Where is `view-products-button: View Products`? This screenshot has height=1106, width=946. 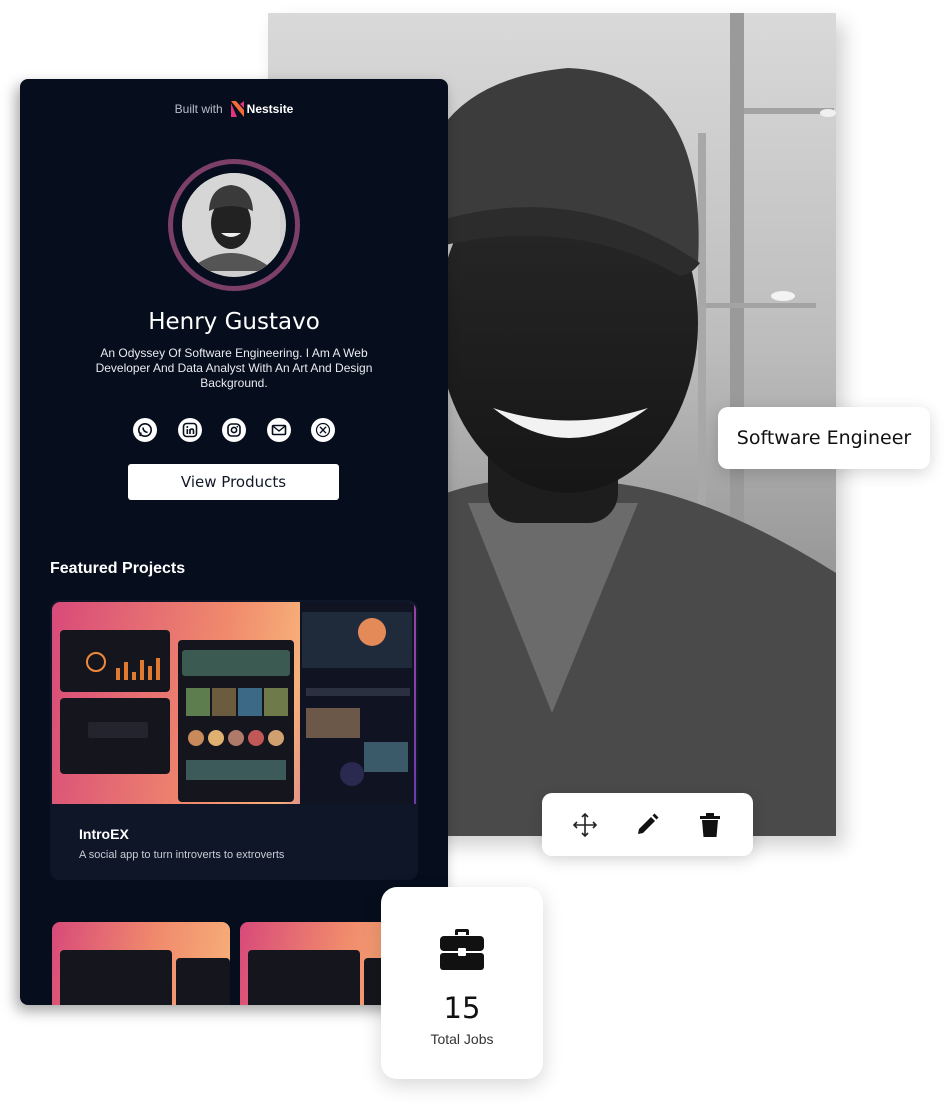 view-products-button: View Products is located at coordinates (233, 482).